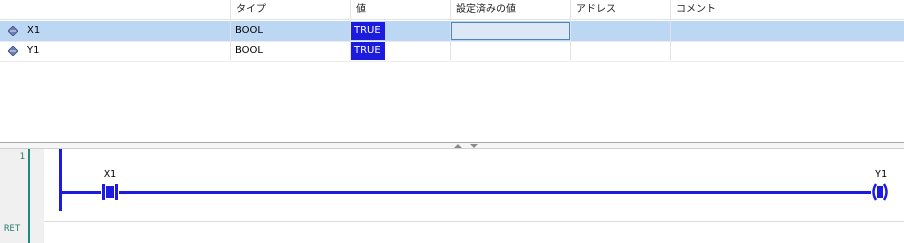 The width and height of the screenshot is (904, 243). I want to click on column-header-address: アドレス, so click(620, 10).